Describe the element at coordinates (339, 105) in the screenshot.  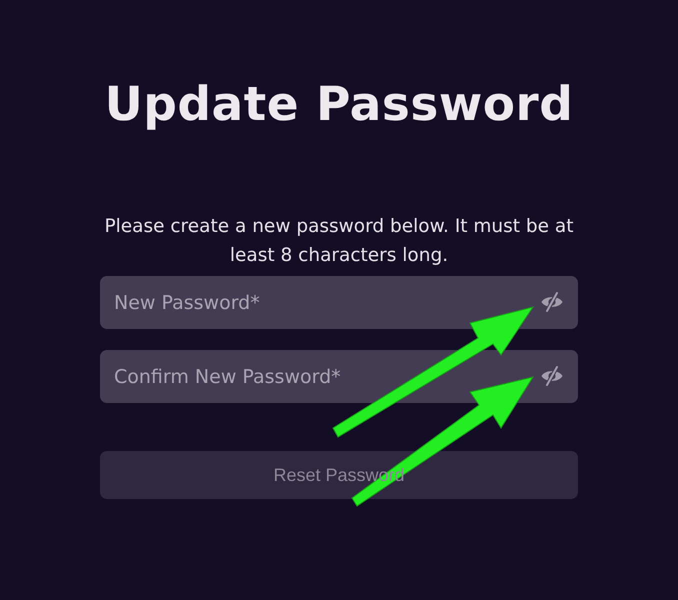
I see `page-title: Update Password` at that location.